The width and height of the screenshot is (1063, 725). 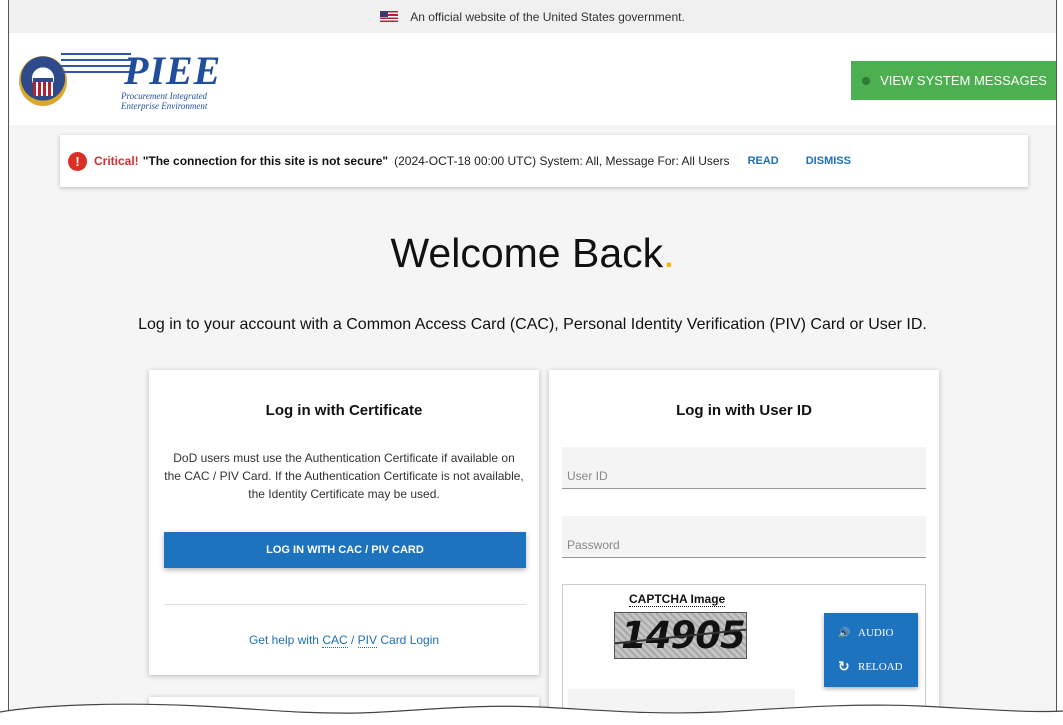 I want to click on captcha-label-text: CAPTCHA Image, so click(x=677, y=599).